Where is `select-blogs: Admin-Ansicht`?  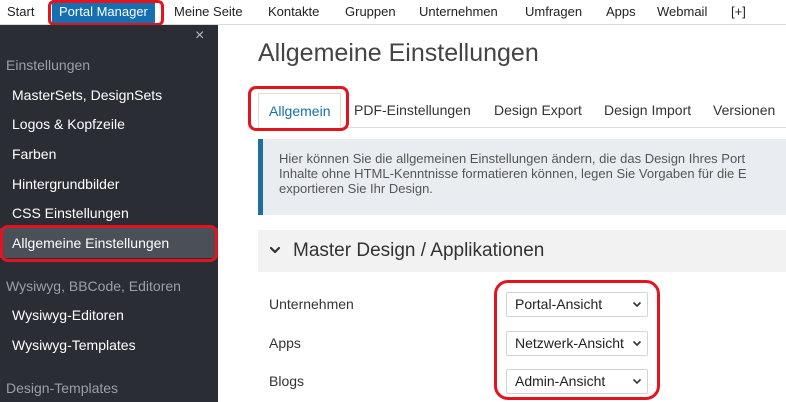
select-blogs: Admin-Ansicht is located at coordinates (577, 381).